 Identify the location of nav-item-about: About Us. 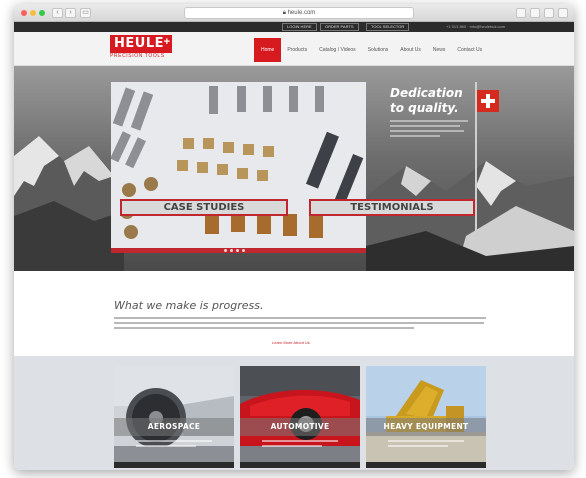
(410, 50).